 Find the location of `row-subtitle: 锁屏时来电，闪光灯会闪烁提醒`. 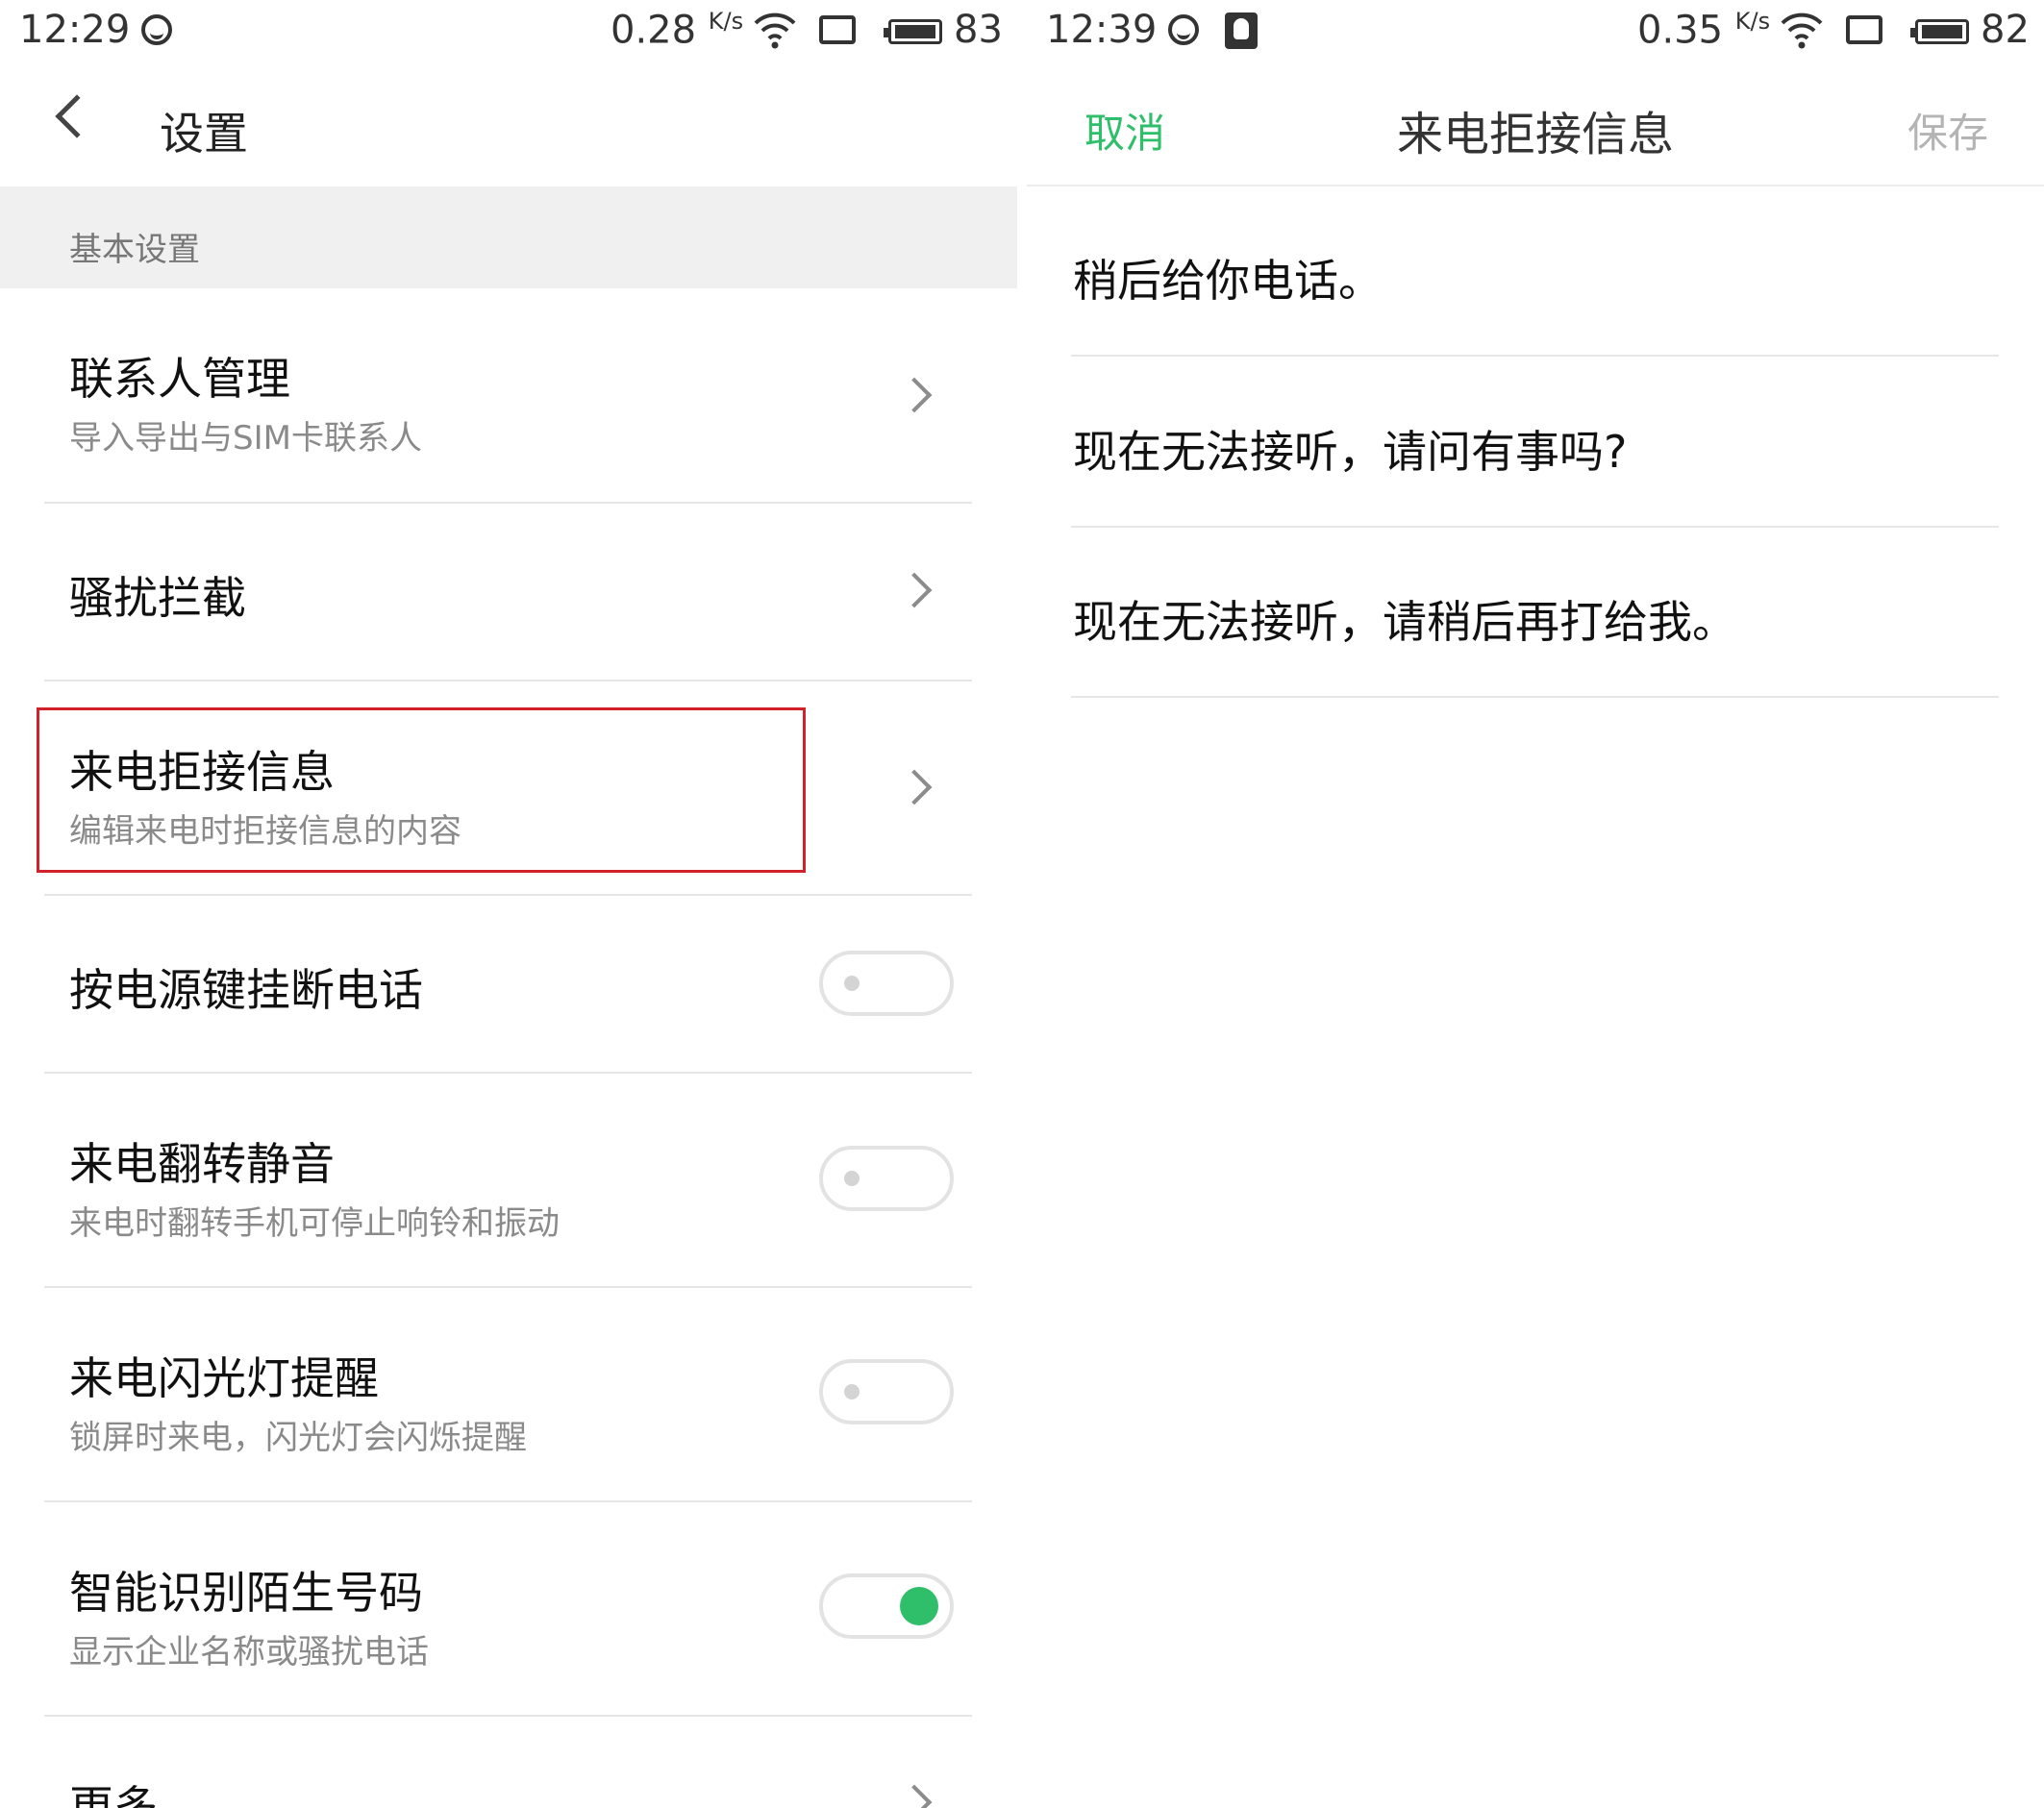

row-subtitle: 锁屏时来电，闪光灯会闪烁提醒 is located at coordinates (298, 1438).